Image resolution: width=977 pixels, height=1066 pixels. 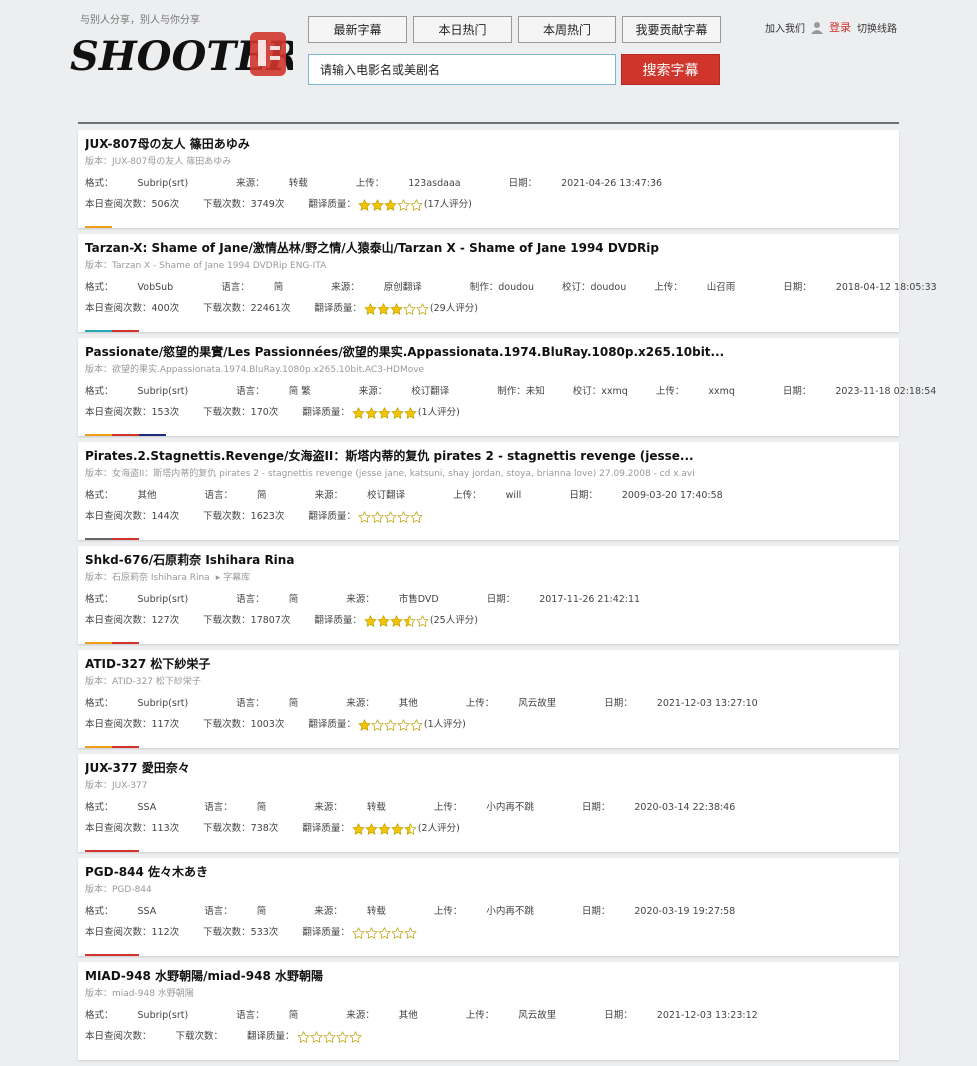 What do you see at coordinates (840, 27) in the screenshot?
I see `login-link: 登录` at bounding box center [840, 27].